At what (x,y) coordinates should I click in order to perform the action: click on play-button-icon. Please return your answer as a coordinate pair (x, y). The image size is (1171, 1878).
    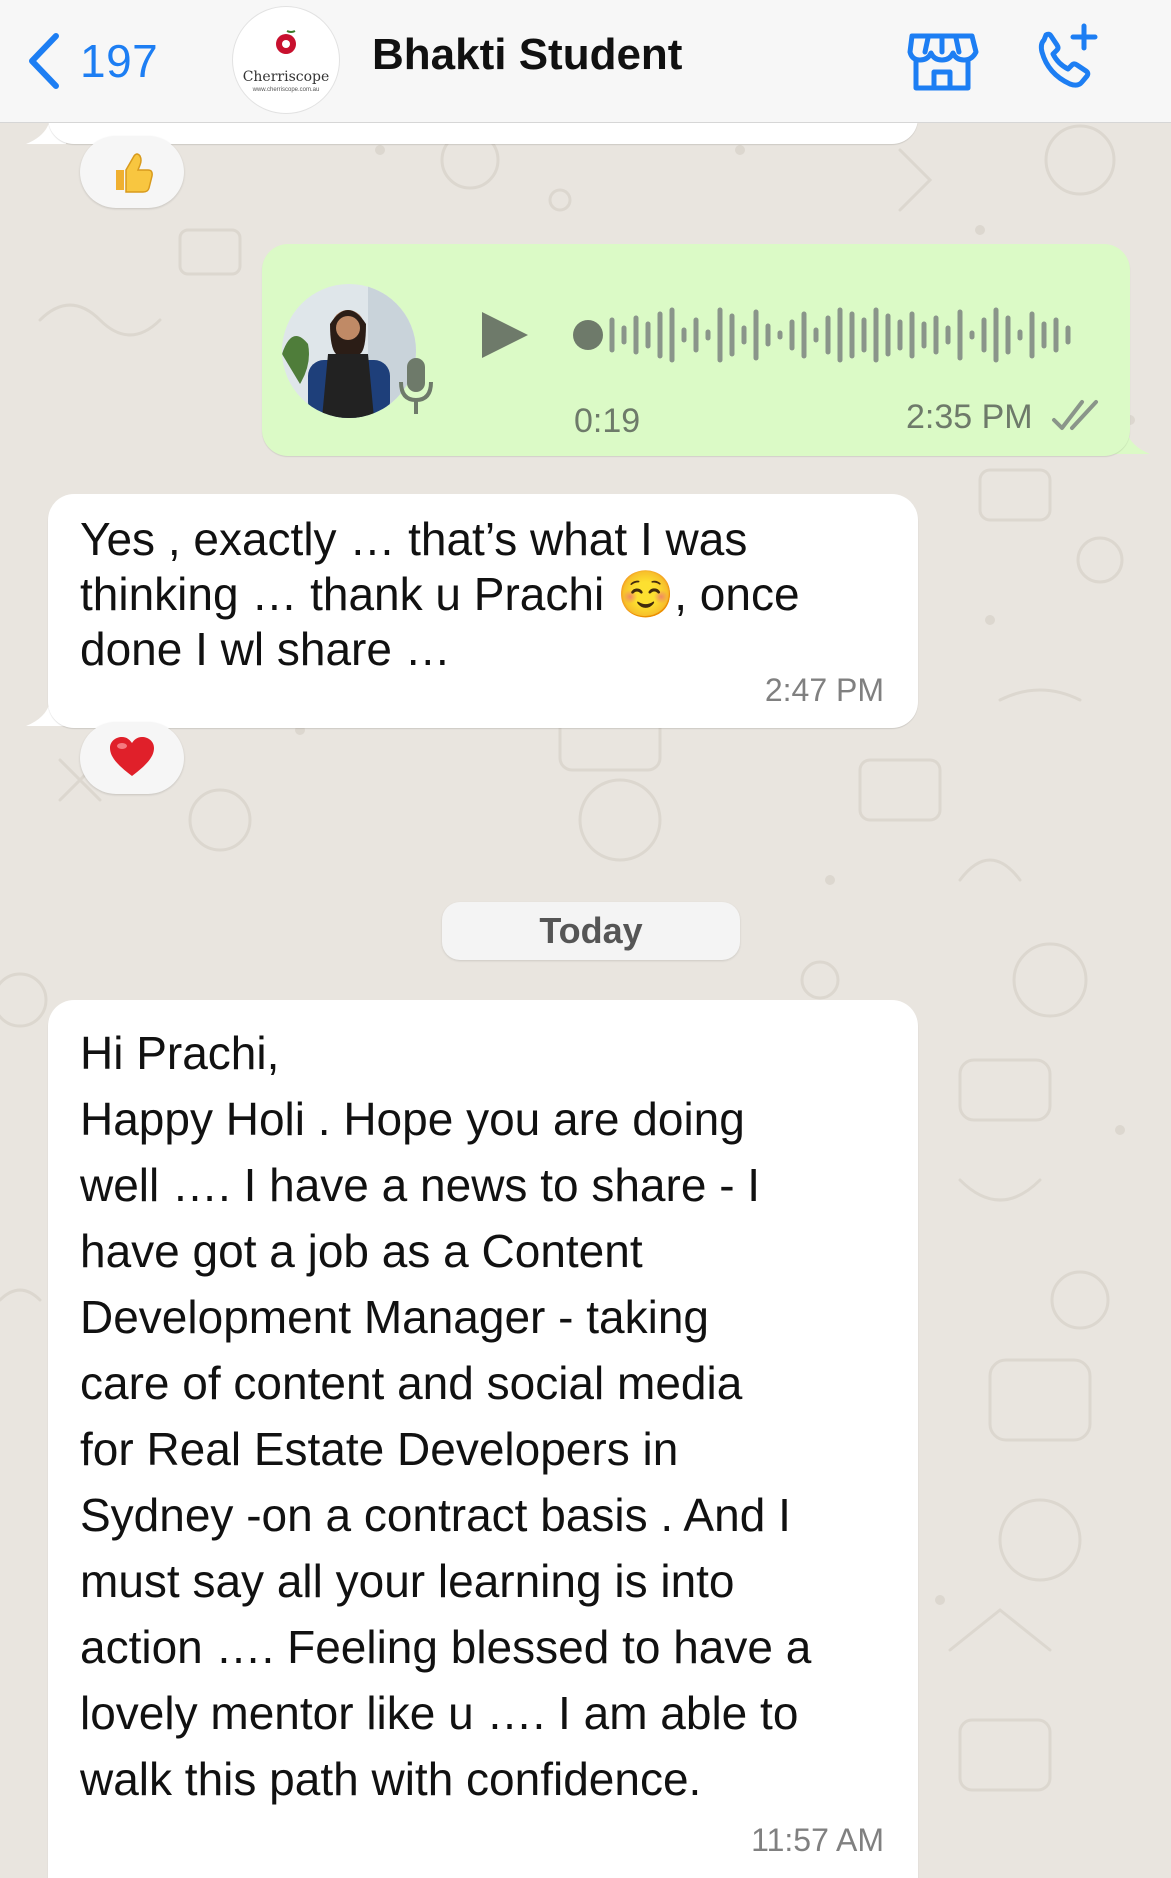
    Looking at the image, I should click on (505, 335).